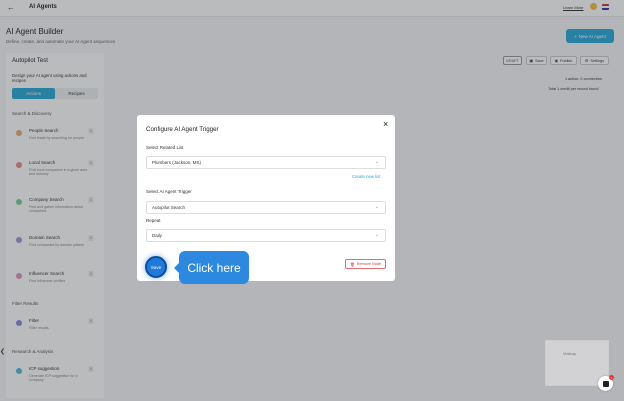 The image size is (624, 401). Describe the element at coordinates (211, 267) in the screenshot. I see `click-here-tooltip: Click here` at that location.